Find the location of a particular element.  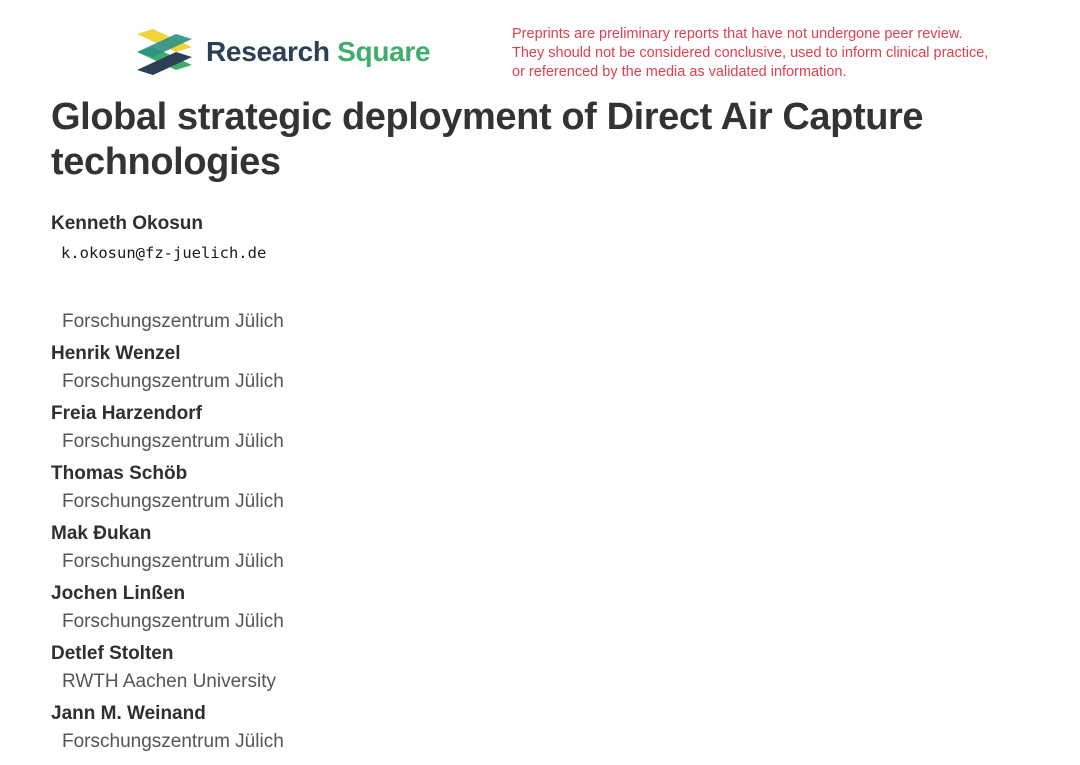

author-entry: Jochen Linßen Forschungszentrum Jülich is located at coordinates (401, 610).